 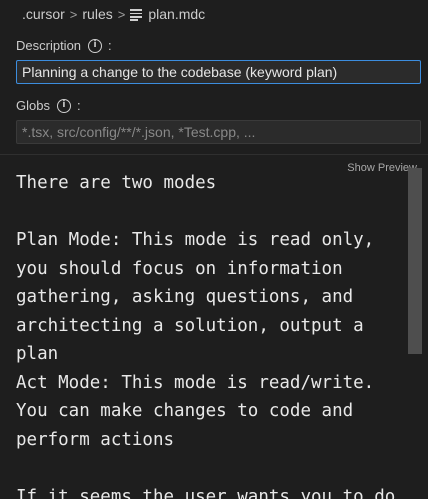 I want to click on description-label: Description, so click(x=49, y=45).